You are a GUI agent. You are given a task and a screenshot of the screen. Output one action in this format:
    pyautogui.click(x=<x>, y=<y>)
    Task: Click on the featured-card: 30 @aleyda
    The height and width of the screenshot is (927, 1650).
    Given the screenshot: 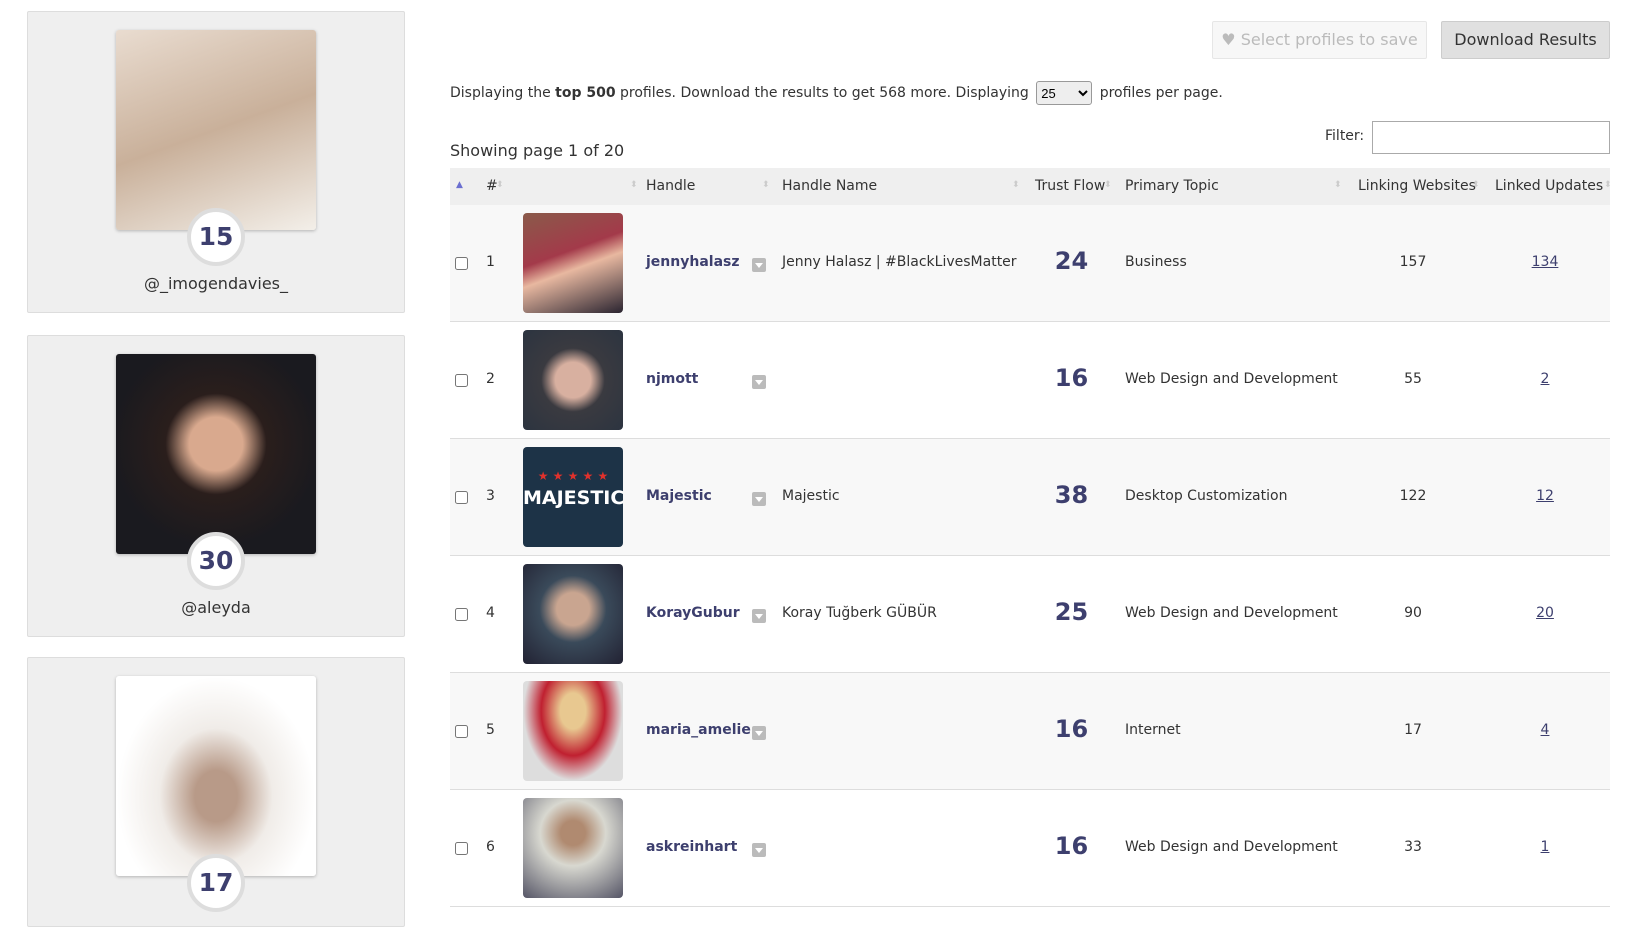 What is the action you would take?
    pyautogui.click(x=216, y=486)
    